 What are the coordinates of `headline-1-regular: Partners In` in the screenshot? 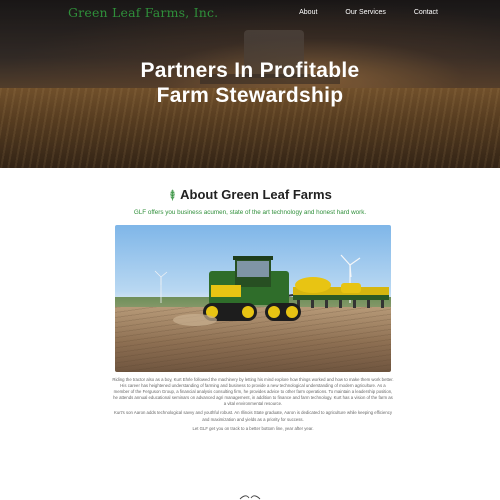 It's located at (200, 70).